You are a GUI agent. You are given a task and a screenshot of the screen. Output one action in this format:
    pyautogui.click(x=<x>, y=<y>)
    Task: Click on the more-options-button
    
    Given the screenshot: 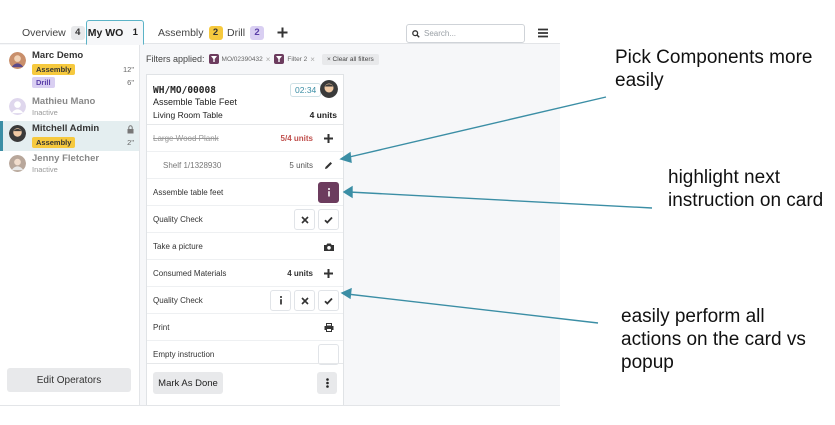 What is the action you would take?
    pyautogui.click(x=327, y=383)
    